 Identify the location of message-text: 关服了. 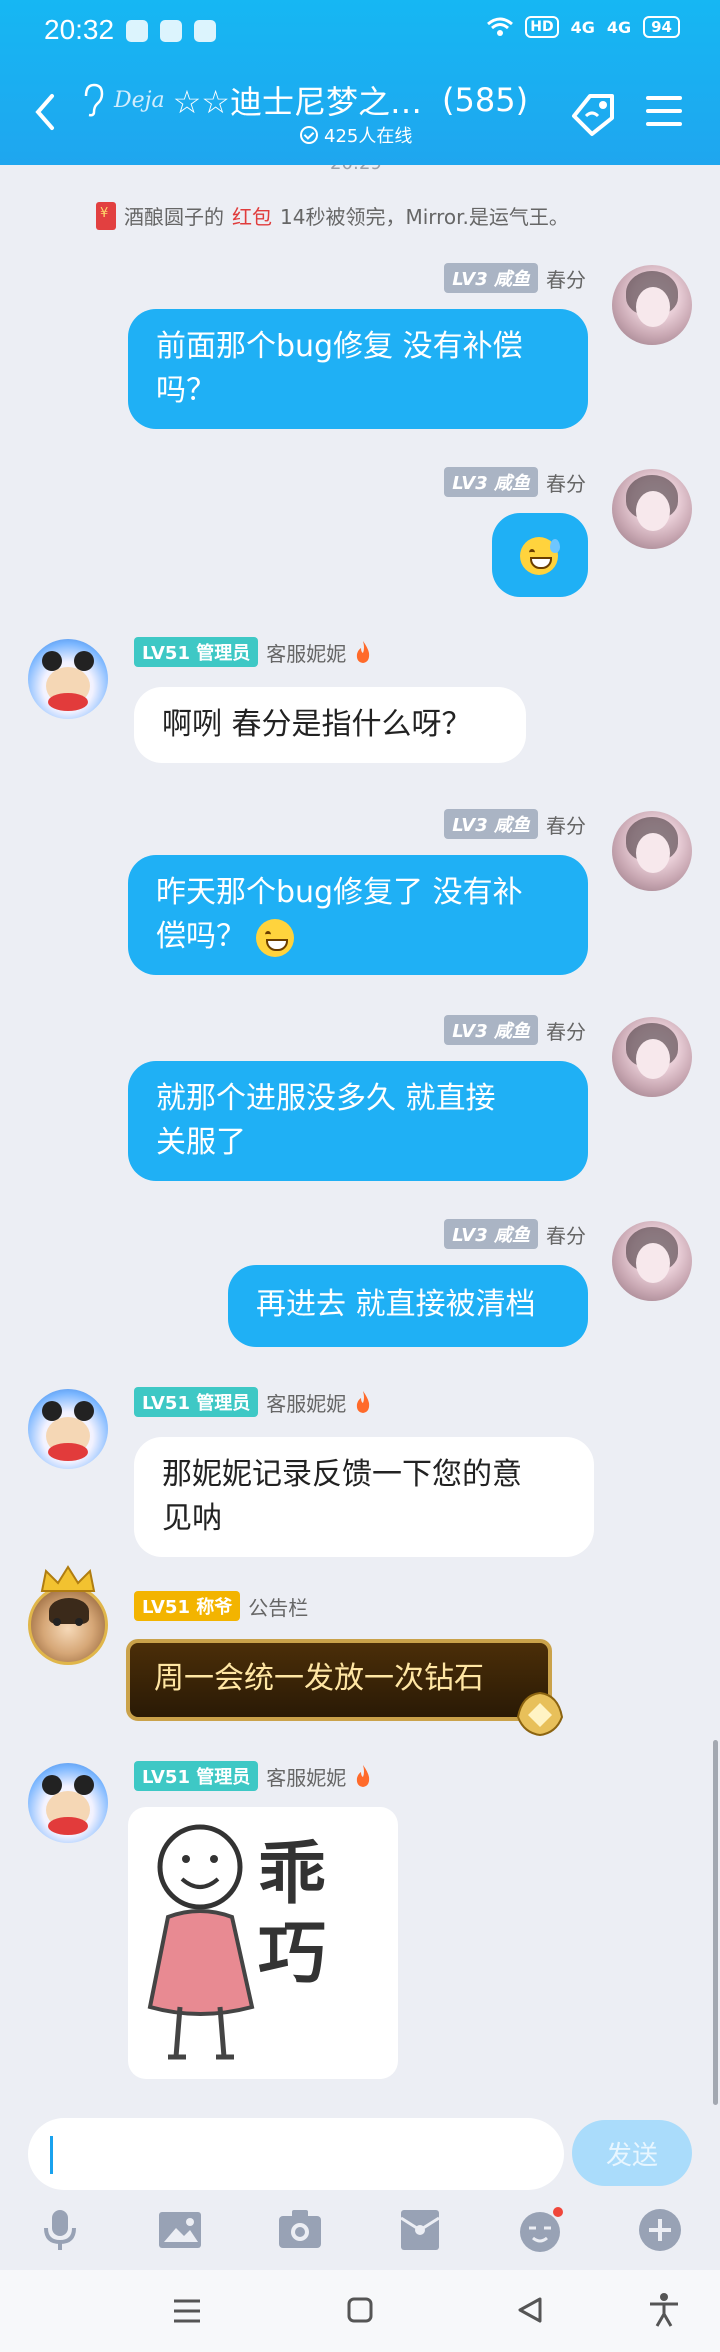
(201, 1142).